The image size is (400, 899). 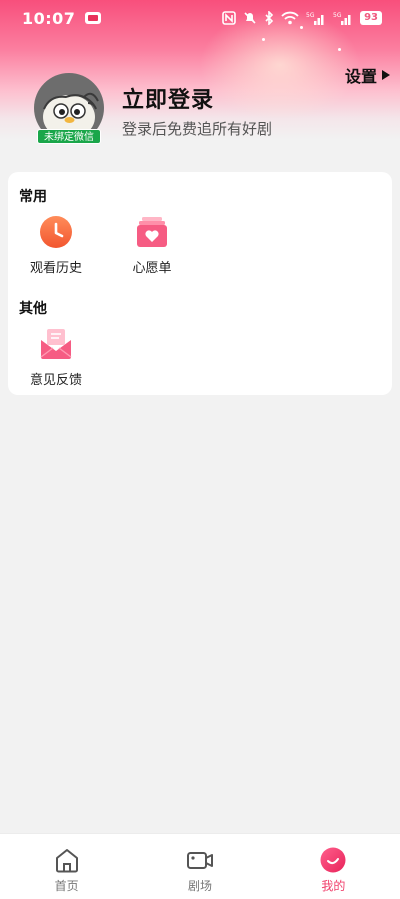 What do you see at coordinates (200, 18) in the screenshot?
I see `status-bar: 10:07 5G 5G 93` at bounding box center [200, 18].